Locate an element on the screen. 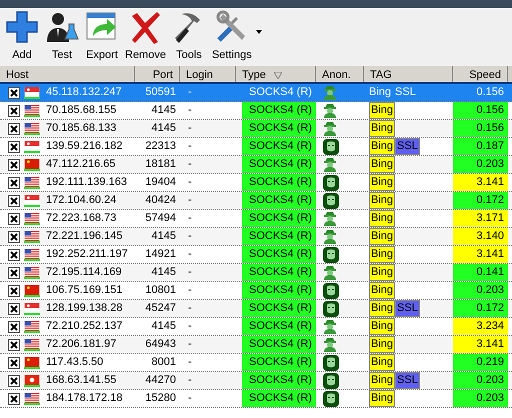  speed-cell-text: 0.156 is located at coordinates (490, 92).